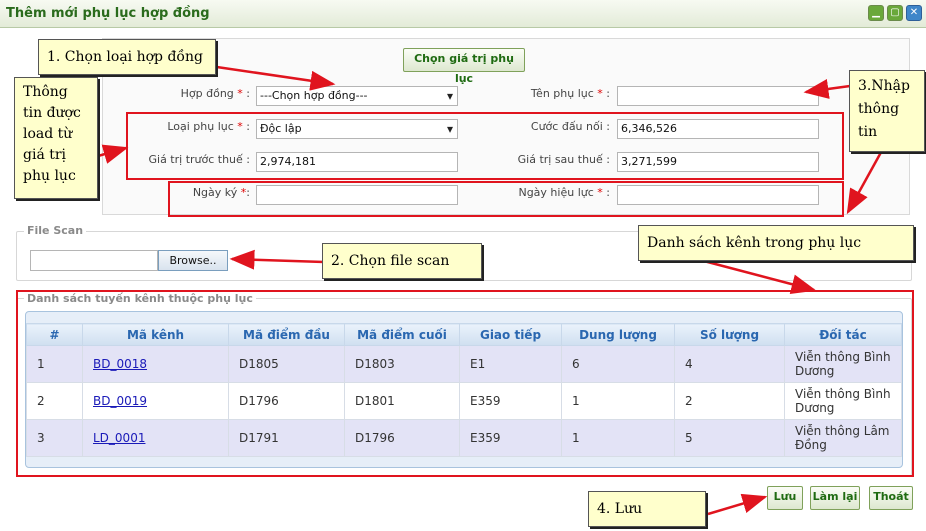  I want to click on callout-step1: 1. Chọn loại hợp đồng, so click(127, 57).